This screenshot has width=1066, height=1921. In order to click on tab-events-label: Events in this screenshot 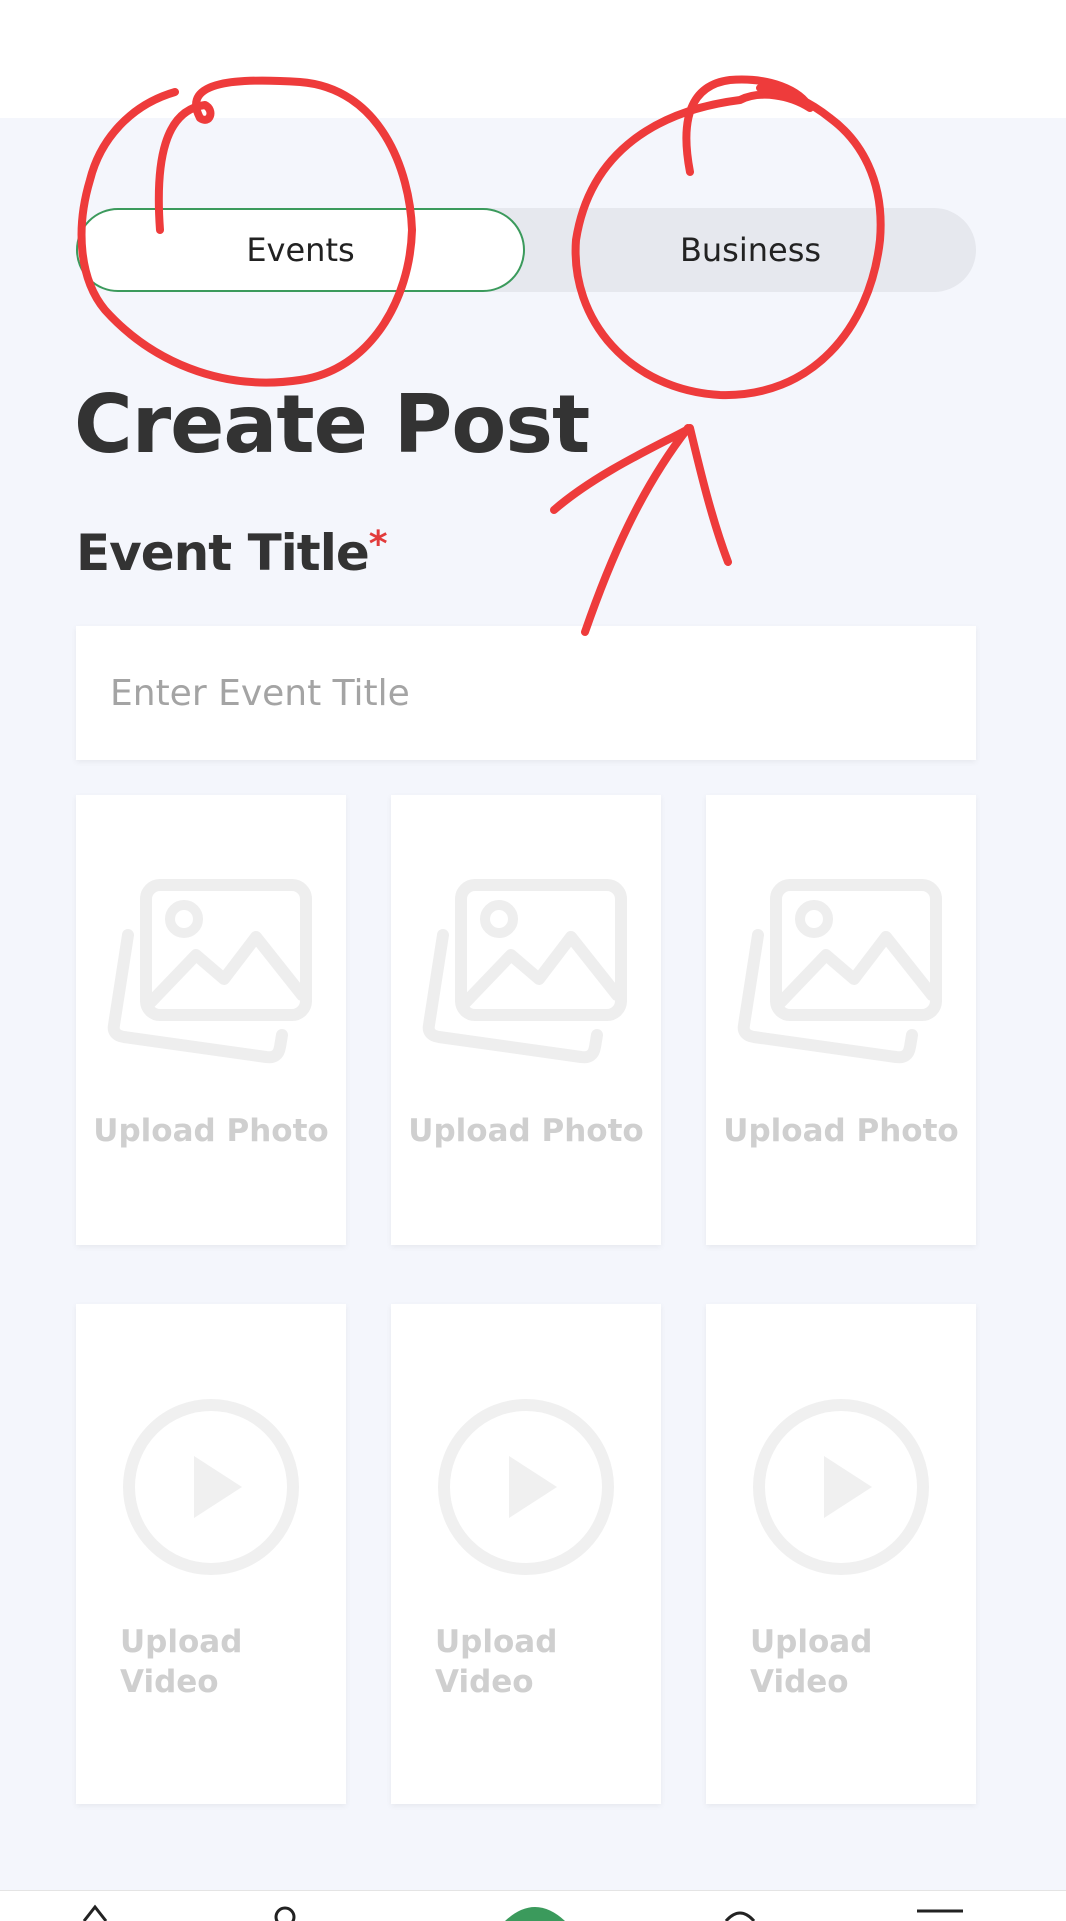, I will do `click(300, 250)`.